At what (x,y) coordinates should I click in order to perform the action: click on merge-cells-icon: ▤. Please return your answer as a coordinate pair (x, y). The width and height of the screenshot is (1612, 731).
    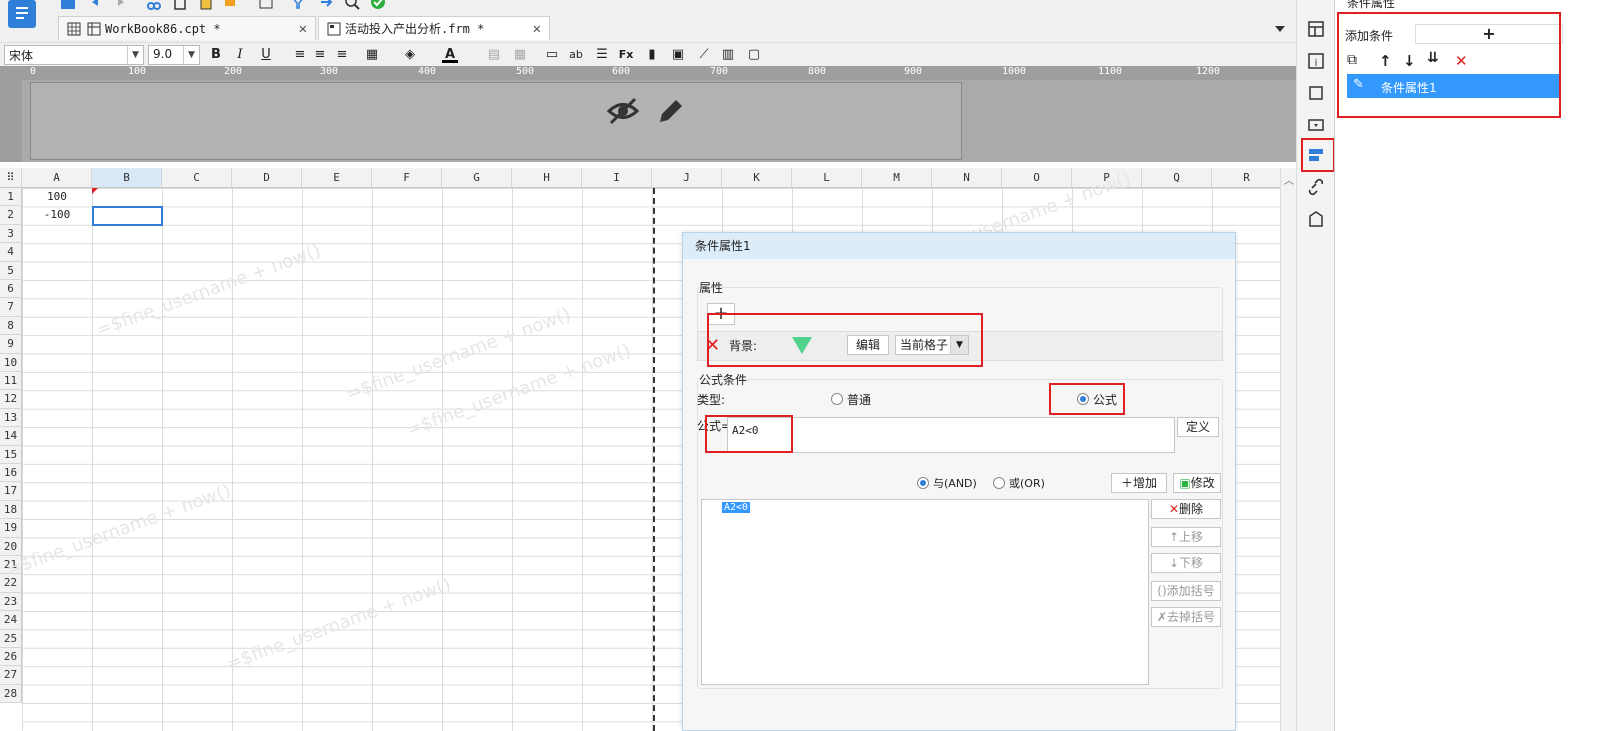
    Looking at the image, I should click on (494, 55).